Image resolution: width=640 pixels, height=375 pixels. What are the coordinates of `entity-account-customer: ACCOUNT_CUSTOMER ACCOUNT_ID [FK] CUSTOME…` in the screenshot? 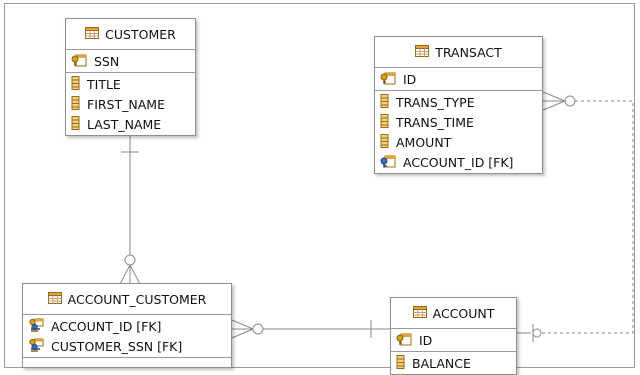 It's located at (127, 325).